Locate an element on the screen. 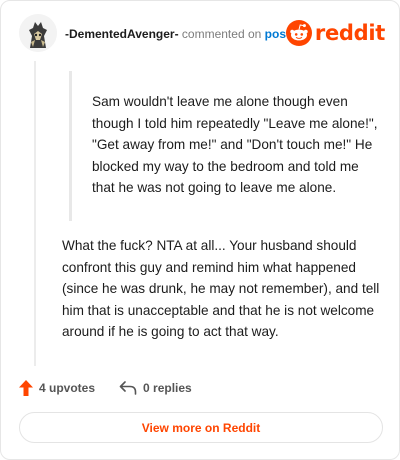 The width and height of the screenshot is (400, 460). thread-line is located at coordinates (35, 213).